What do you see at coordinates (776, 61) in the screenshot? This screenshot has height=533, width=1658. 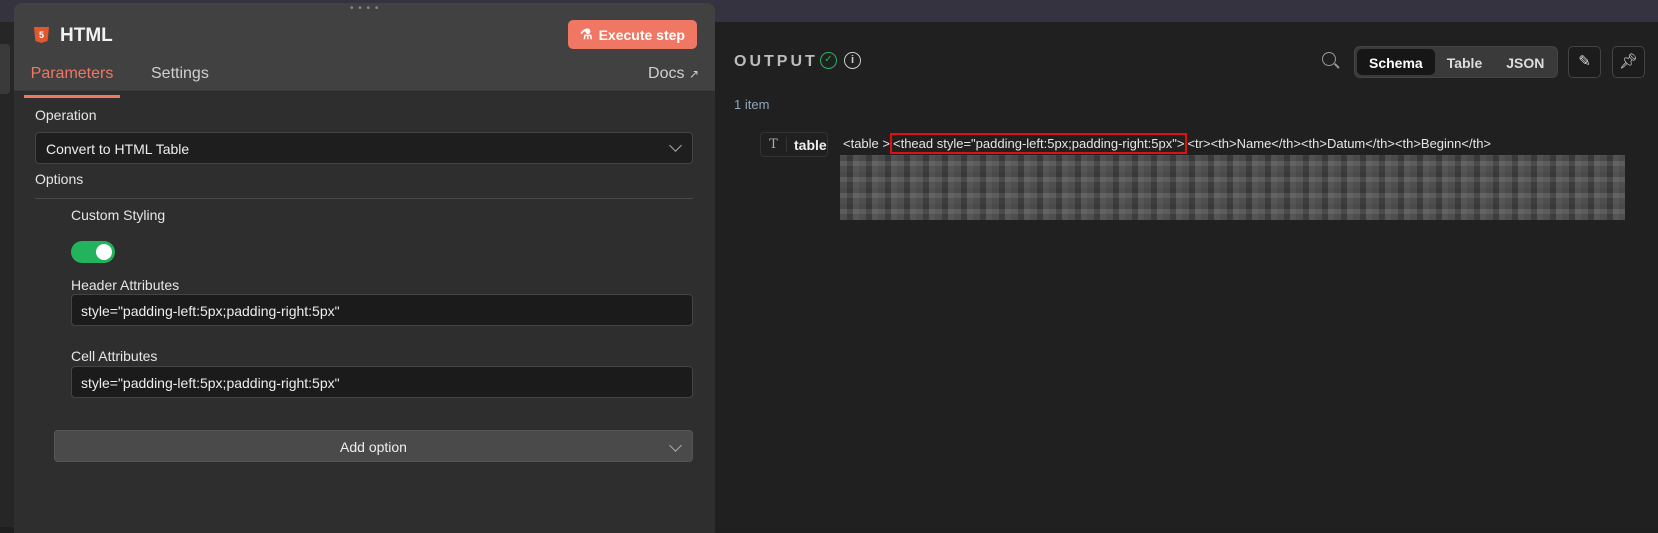 I see `output-title: OUTPUT` at bounding box center [776, 61].